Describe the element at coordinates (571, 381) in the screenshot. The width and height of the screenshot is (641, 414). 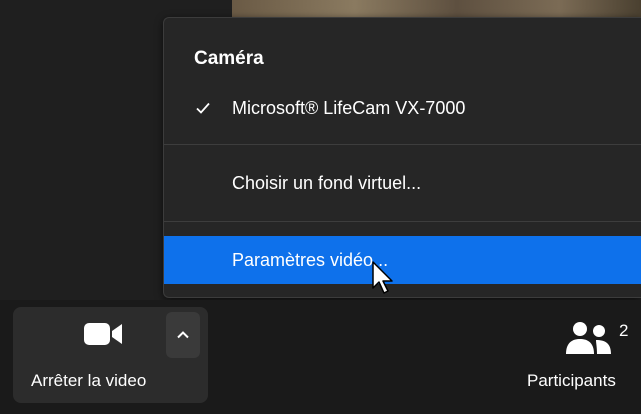
I see `participants-button-label: Participants` at that location.